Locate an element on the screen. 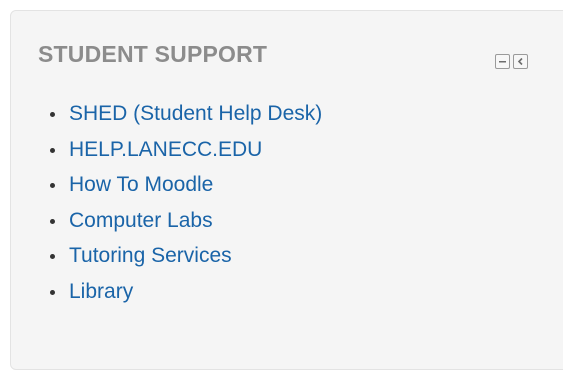  link-computer-labs: Computer Labs is located at coordinates (141, 220).